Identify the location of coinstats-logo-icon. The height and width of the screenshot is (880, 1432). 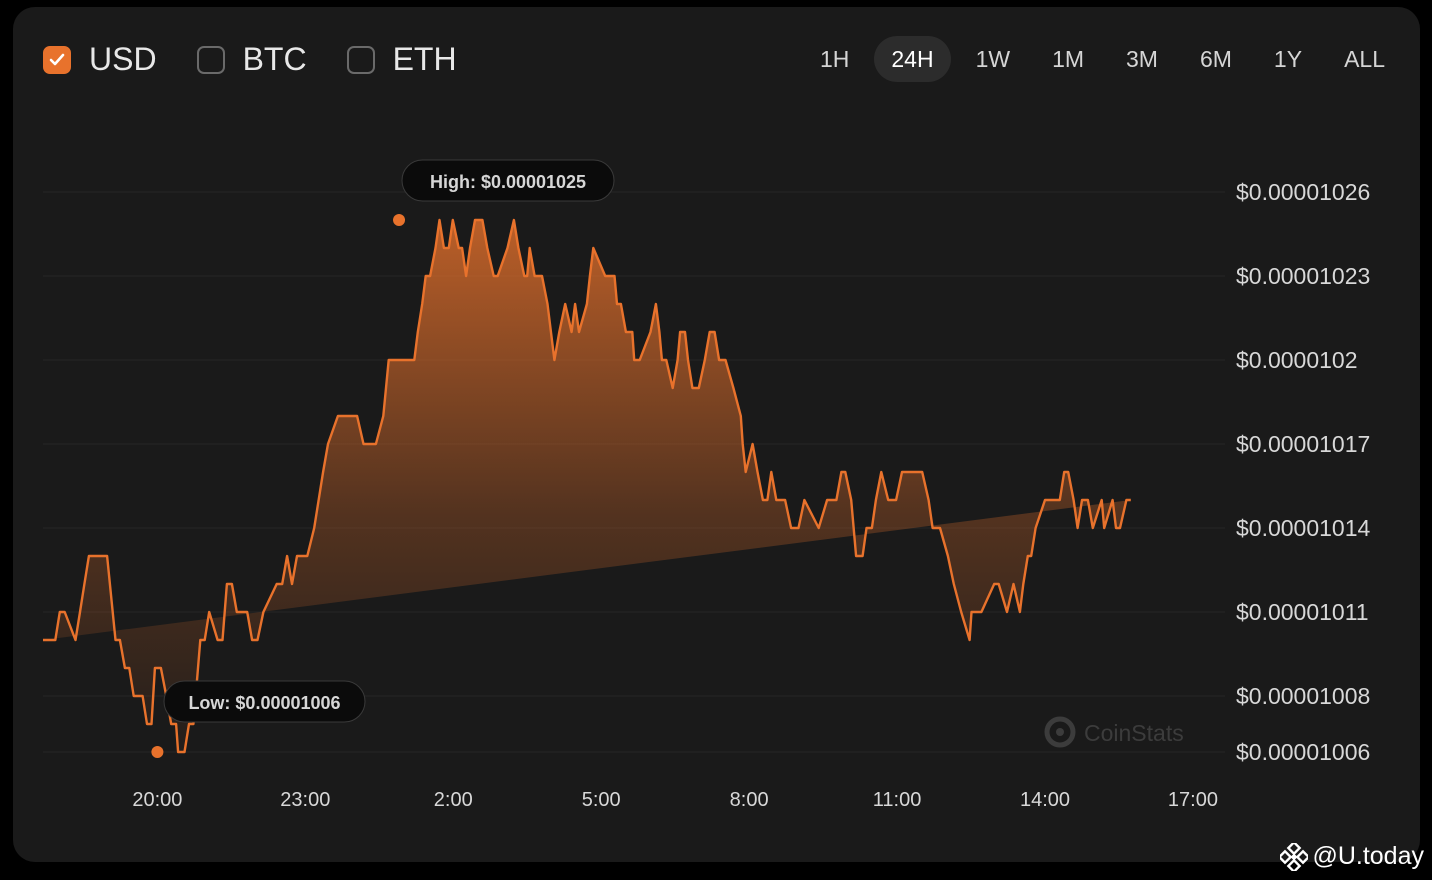
(1060, 732).